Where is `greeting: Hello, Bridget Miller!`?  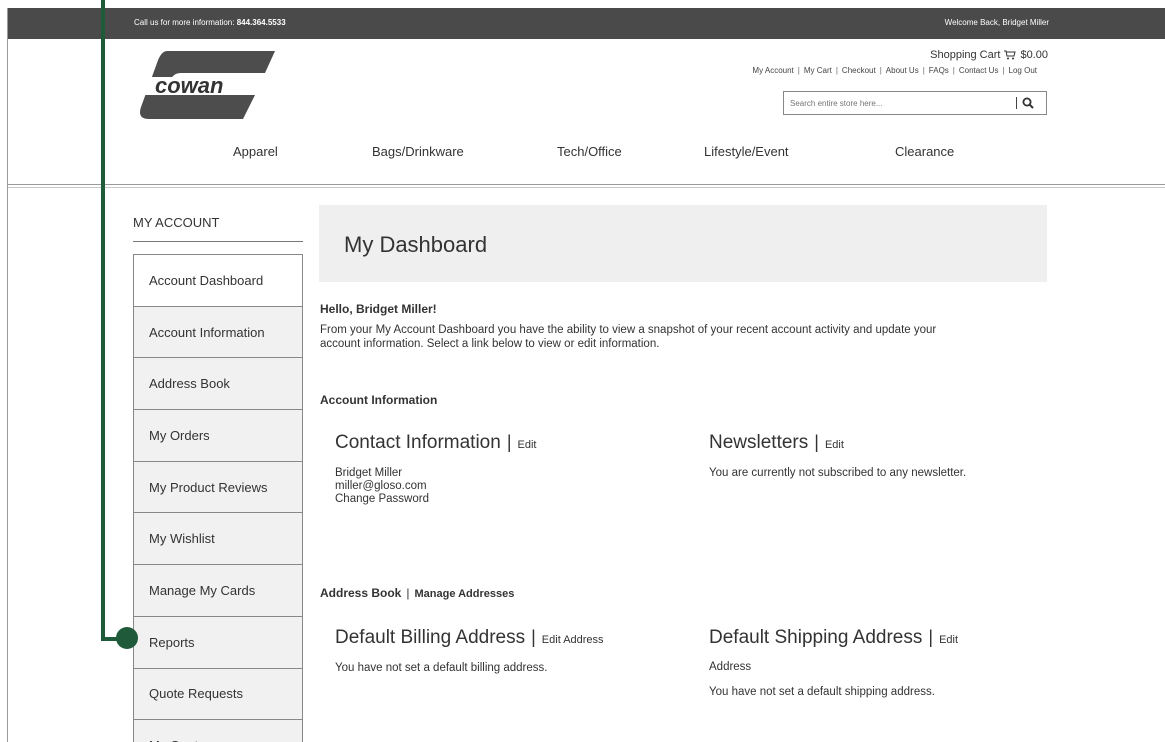
greeting: Hello, Bridget Miller! is located at coordinates (378, 309).